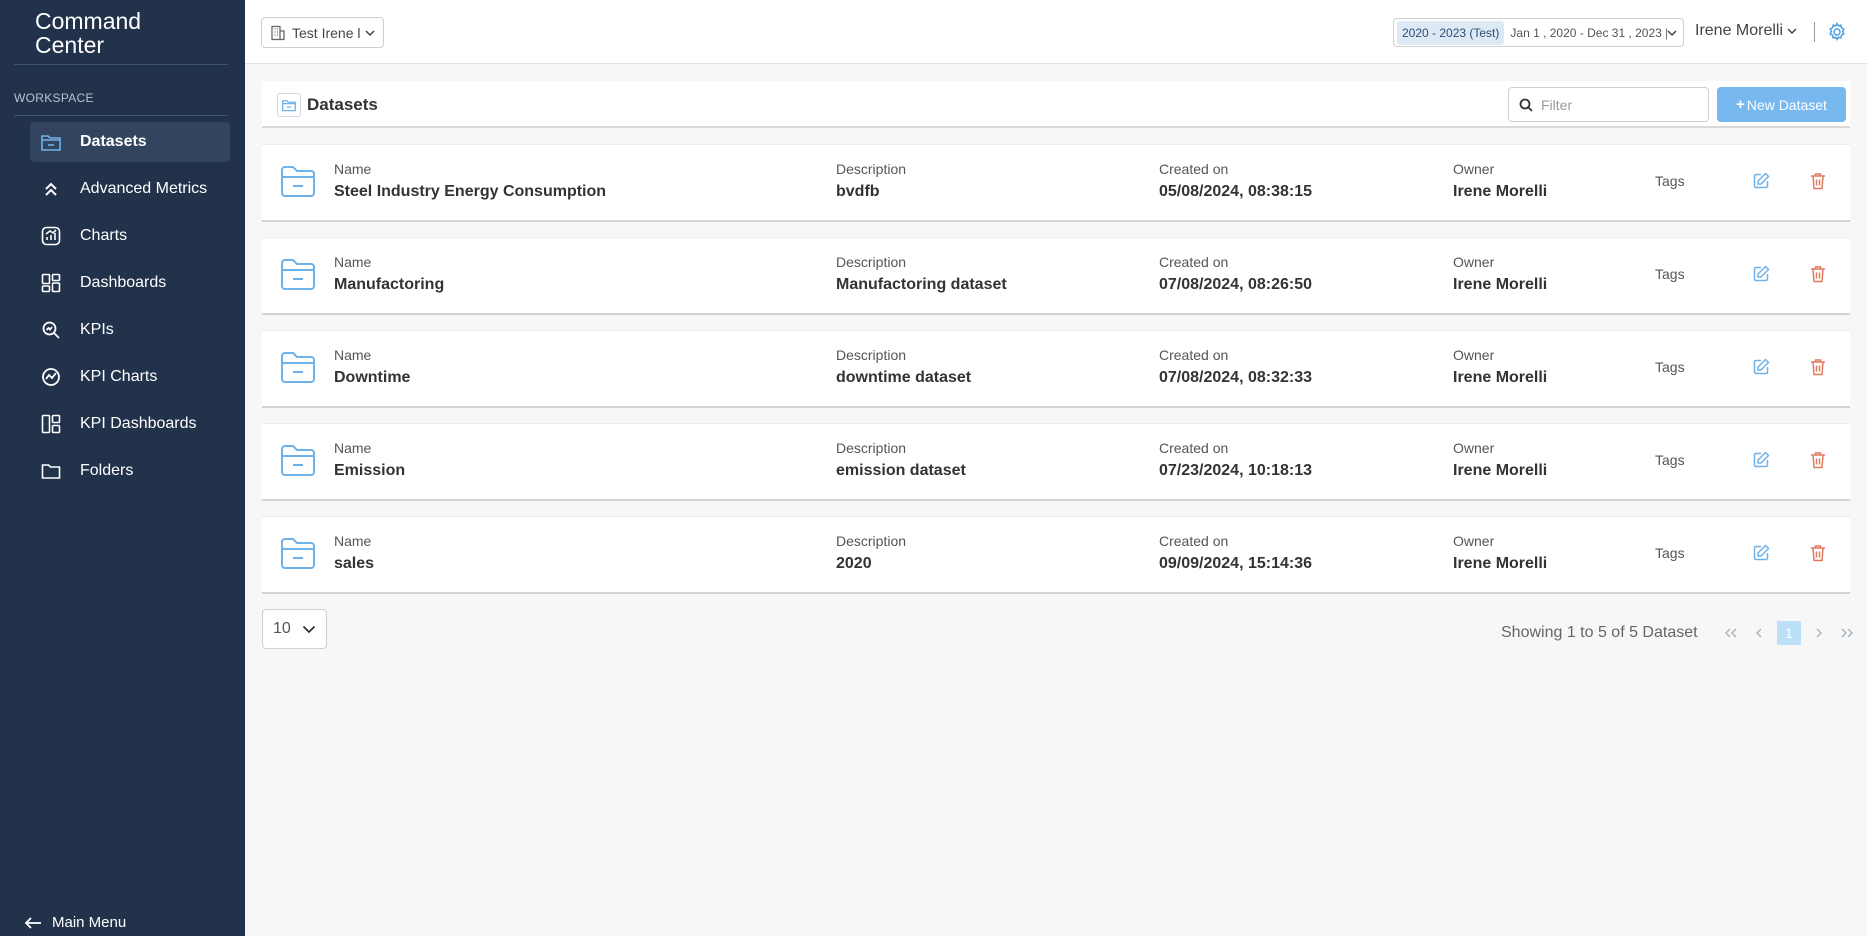  I want to click on sidebar-item-kpi-charts: KPI Charts, so click(130, 377).